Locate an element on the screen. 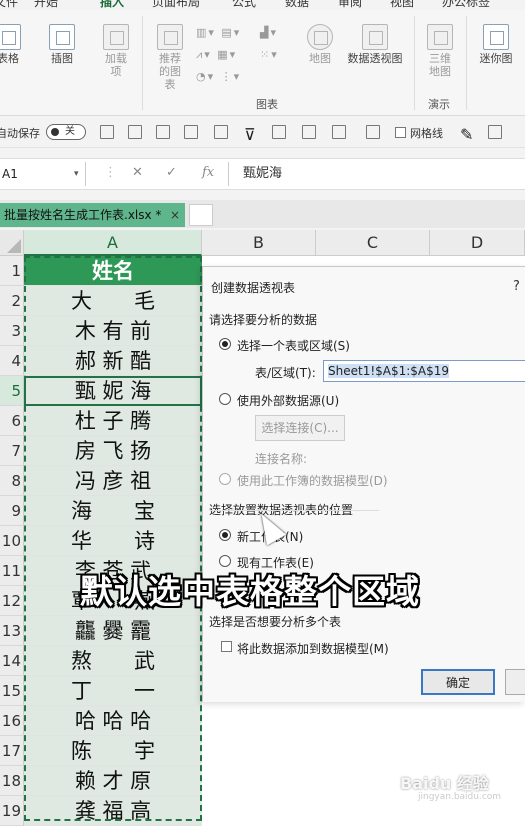 The height and width of the screenshot is (827, 525). column-header-c: C is located at coordinates (373, 243).